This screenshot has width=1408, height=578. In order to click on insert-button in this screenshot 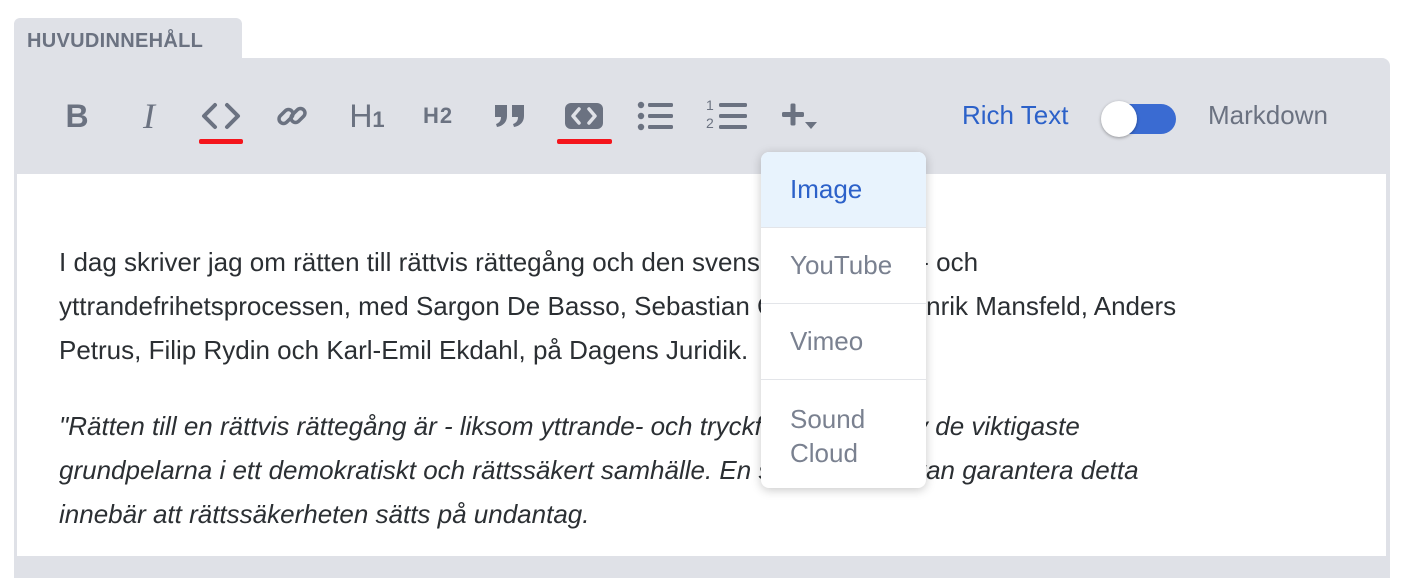, I will do `click(800, 116)`.